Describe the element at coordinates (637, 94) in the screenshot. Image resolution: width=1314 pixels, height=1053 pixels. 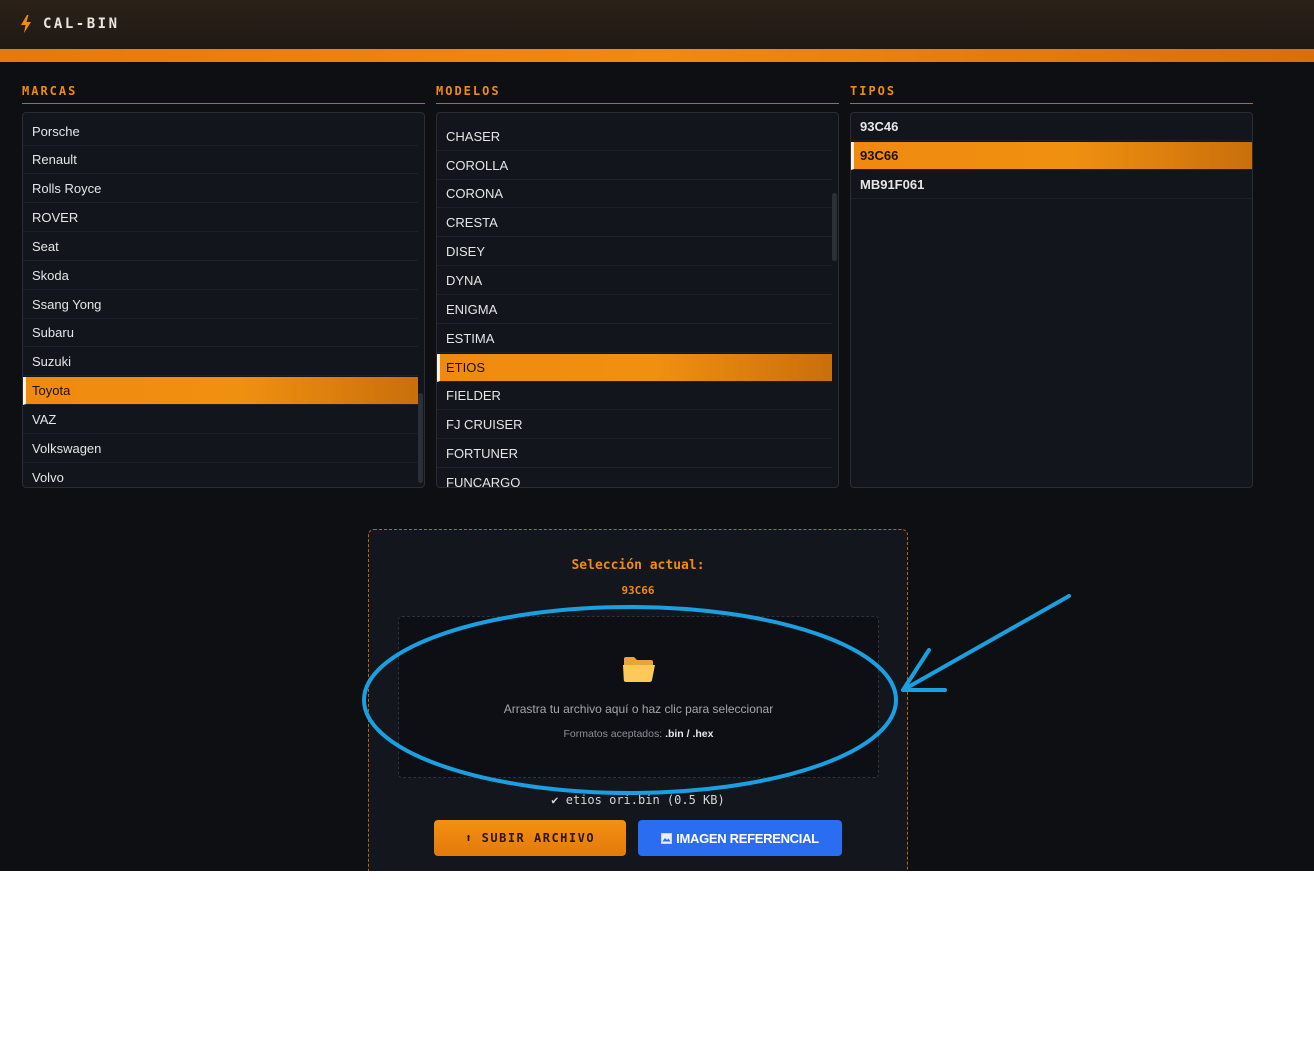
I see `column-title-modelos: MODELOS` at that location.